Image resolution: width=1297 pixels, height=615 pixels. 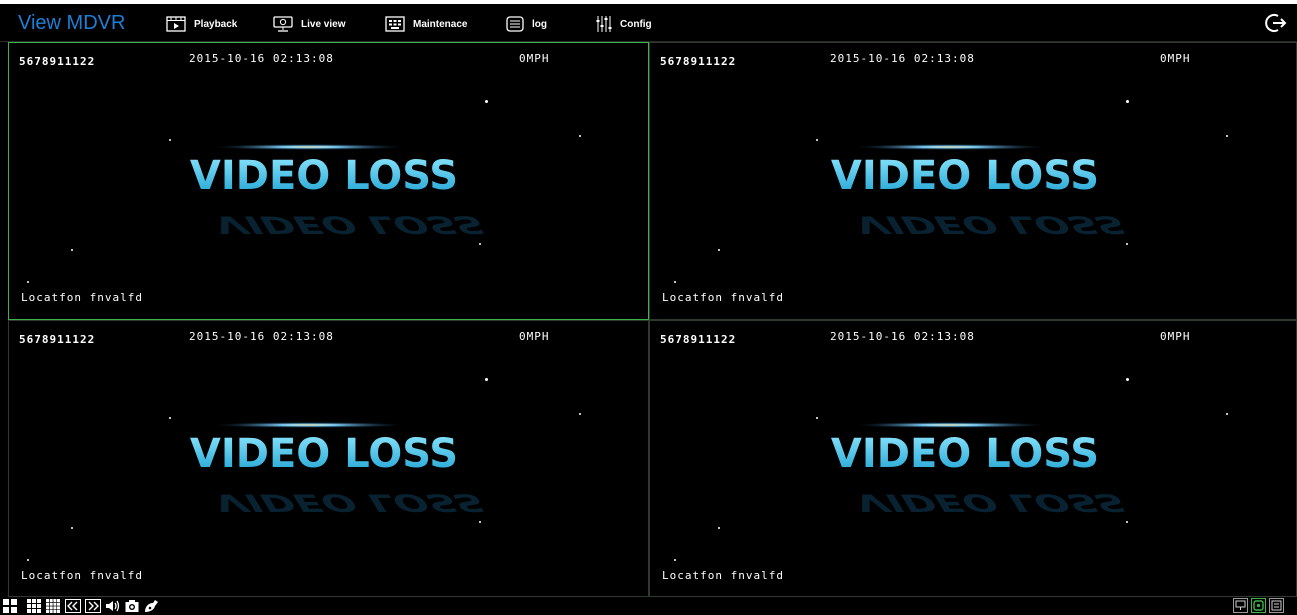 What do you see at coordinates (53, 606) in the screenshot?
I see `layout-16-icon` at bounding box center [53, 606].